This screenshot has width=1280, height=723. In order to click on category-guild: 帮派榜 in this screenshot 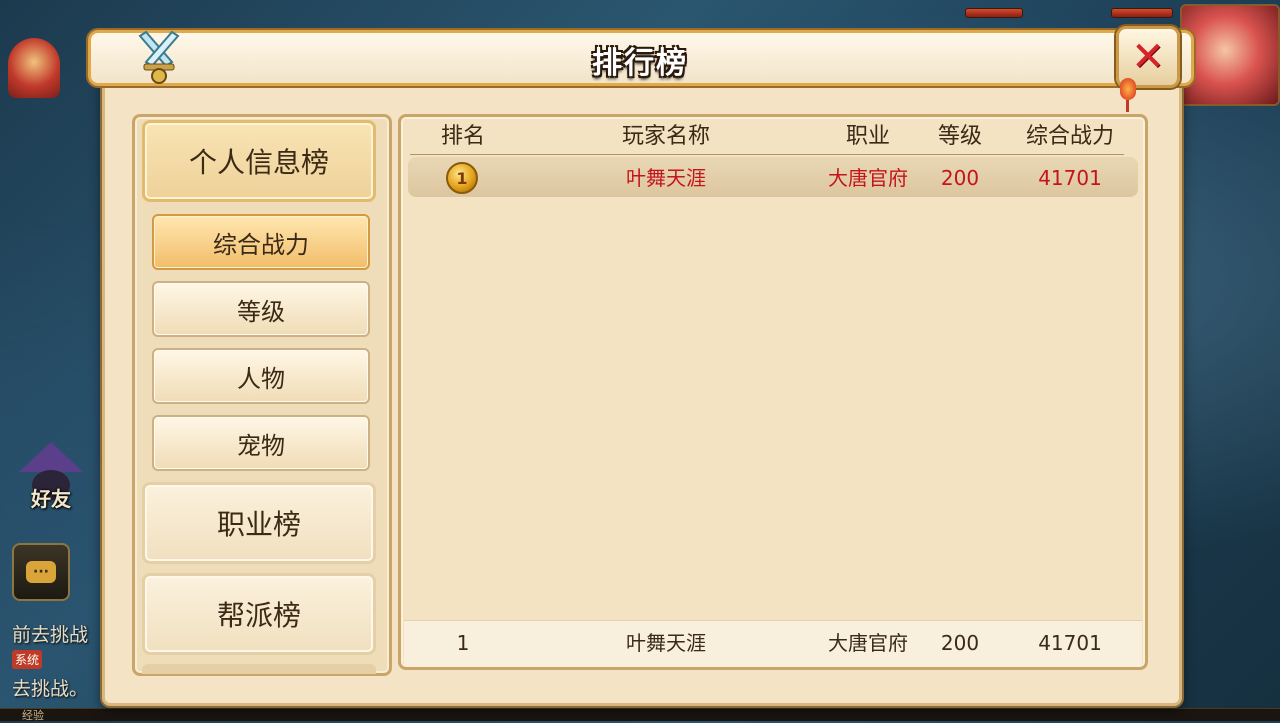, I will do `click(259, 614)`.